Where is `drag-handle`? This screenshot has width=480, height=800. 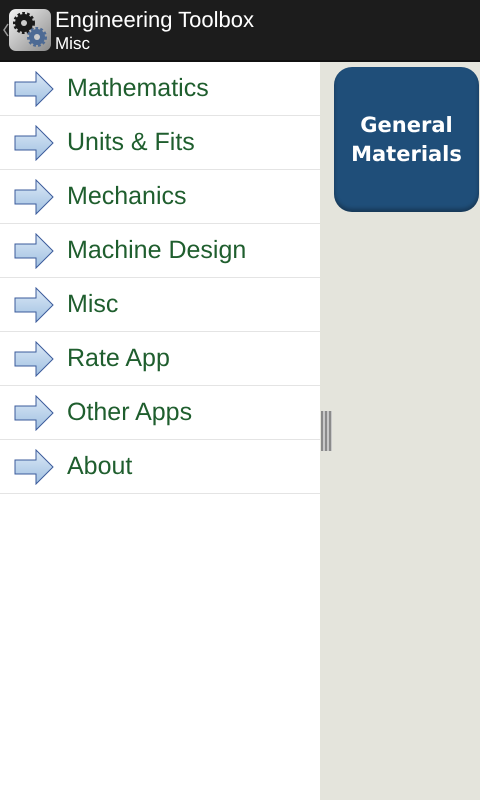
drag-handle is located at coordinates (326, 431).